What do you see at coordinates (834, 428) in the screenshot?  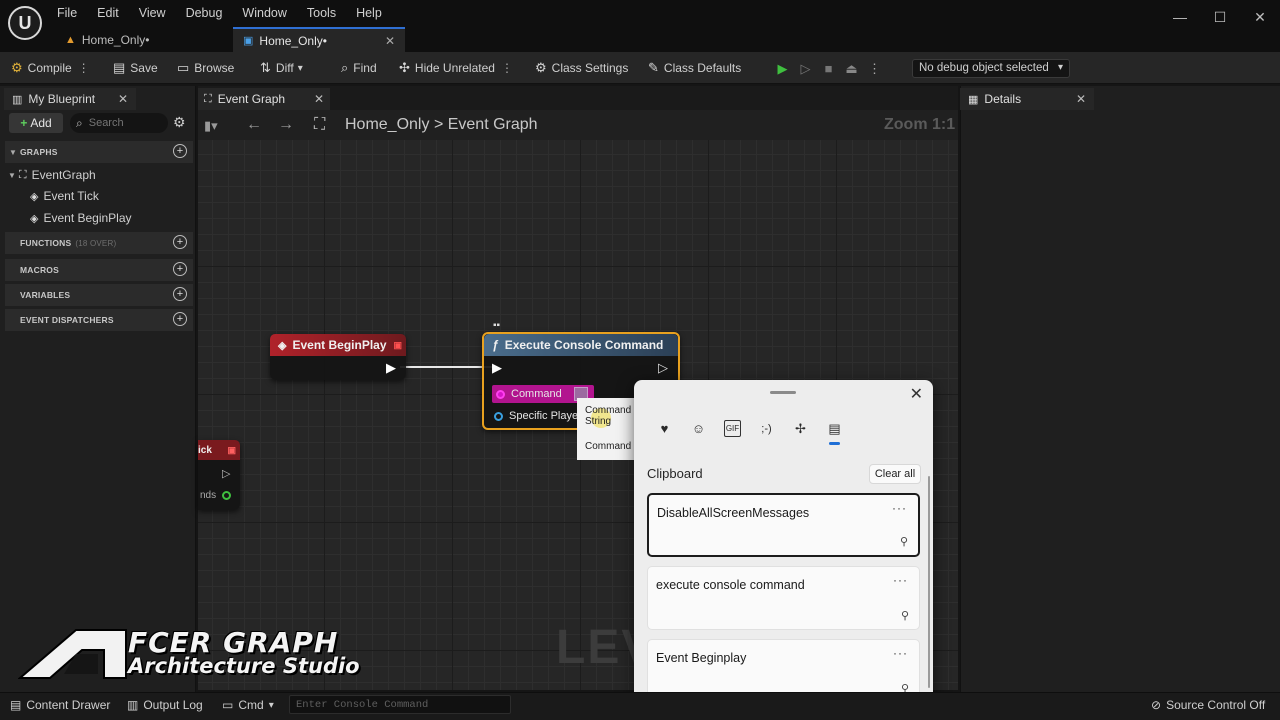 I see `clipboard-icon: ▤` at bounding box center [834, 428].